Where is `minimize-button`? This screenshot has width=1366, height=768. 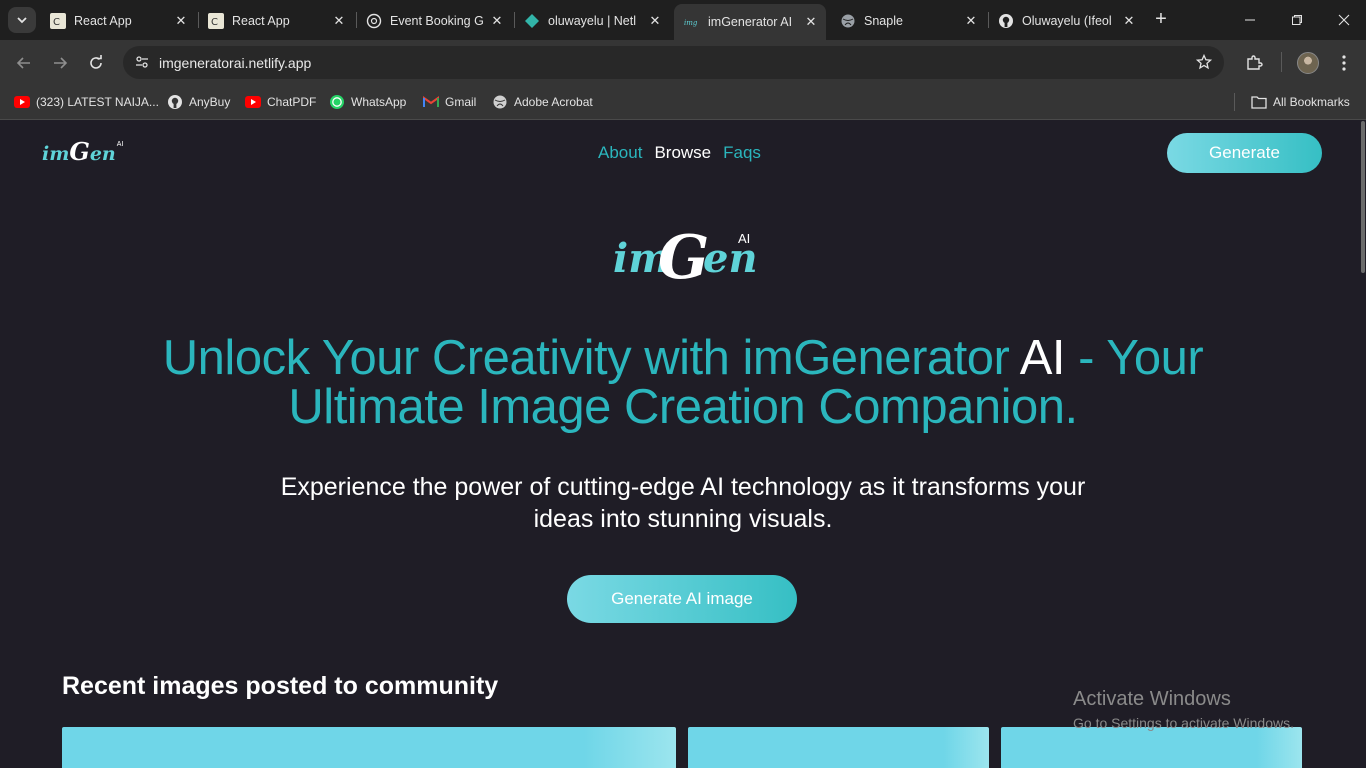
minimize-button is located at coordinates (1250, 20).